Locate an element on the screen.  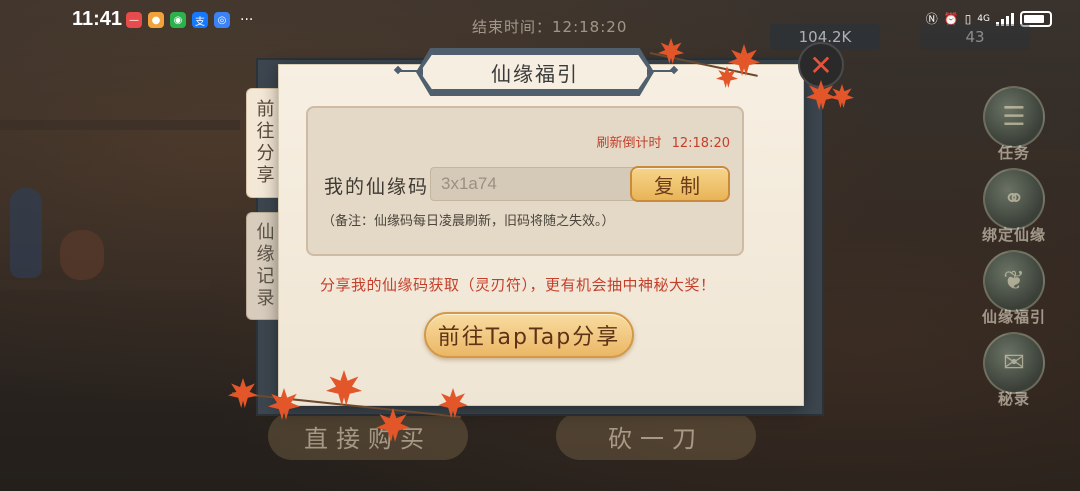
countdown-label: 刷新倒计时 is located at coordinates (629, 143).